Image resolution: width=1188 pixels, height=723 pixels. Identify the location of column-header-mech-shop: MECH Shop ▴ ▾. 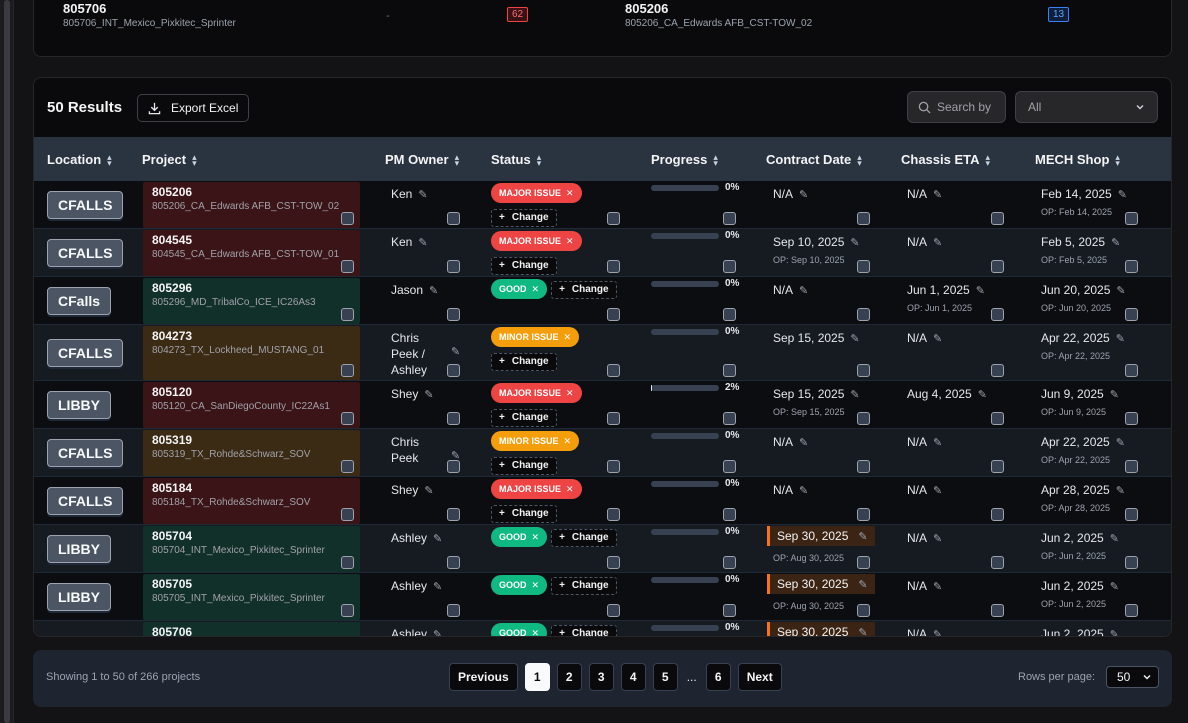
(1077, 159).